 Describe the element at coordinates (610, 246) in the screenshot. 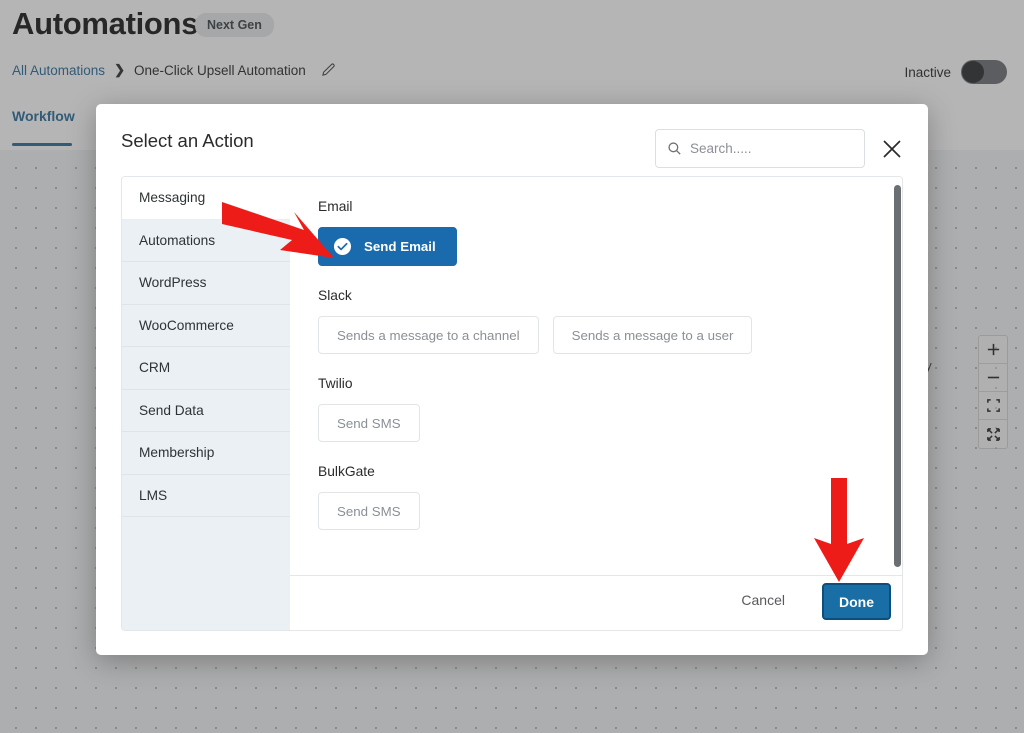

I see `action-group-email: Send Email` at that location.